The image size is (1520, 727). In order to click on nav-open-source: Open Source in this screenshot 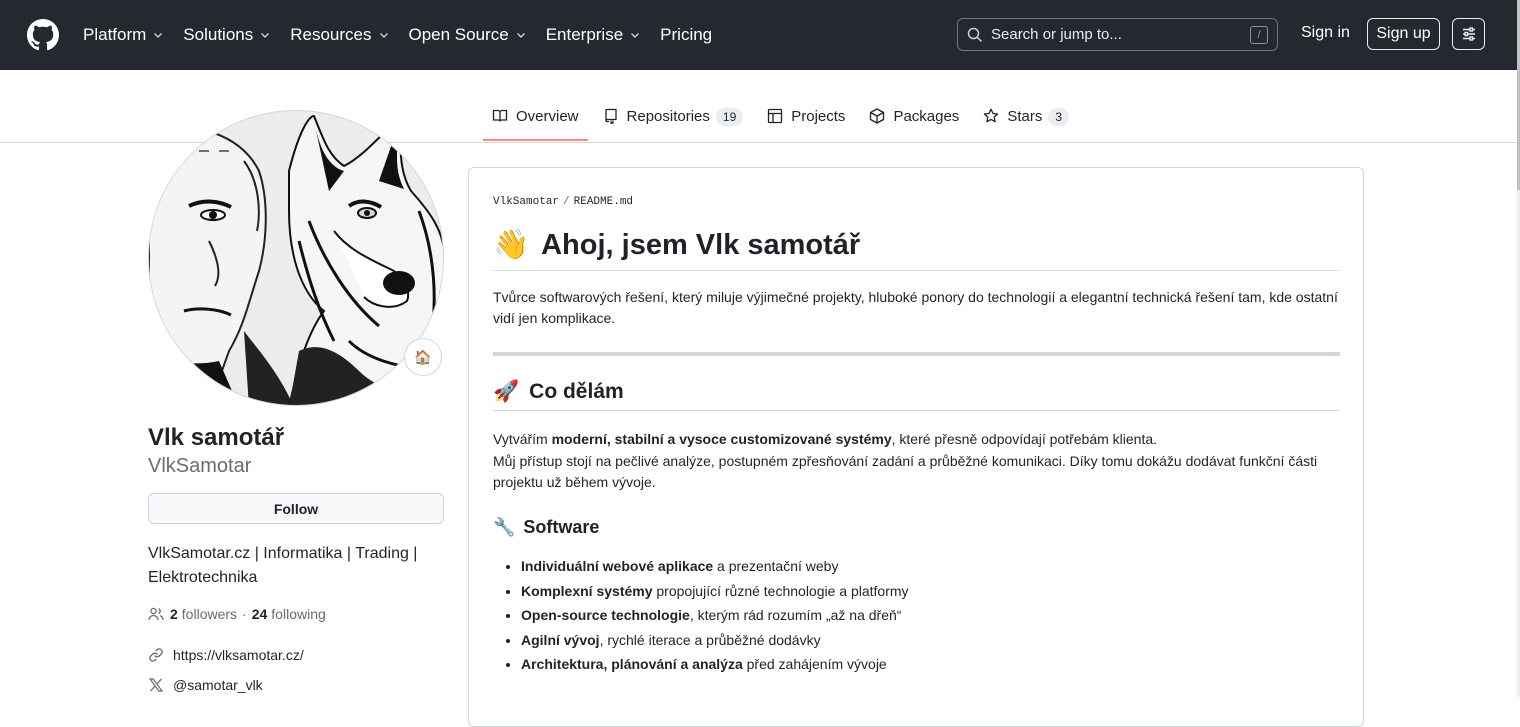, I will do `click(468, 35)`.